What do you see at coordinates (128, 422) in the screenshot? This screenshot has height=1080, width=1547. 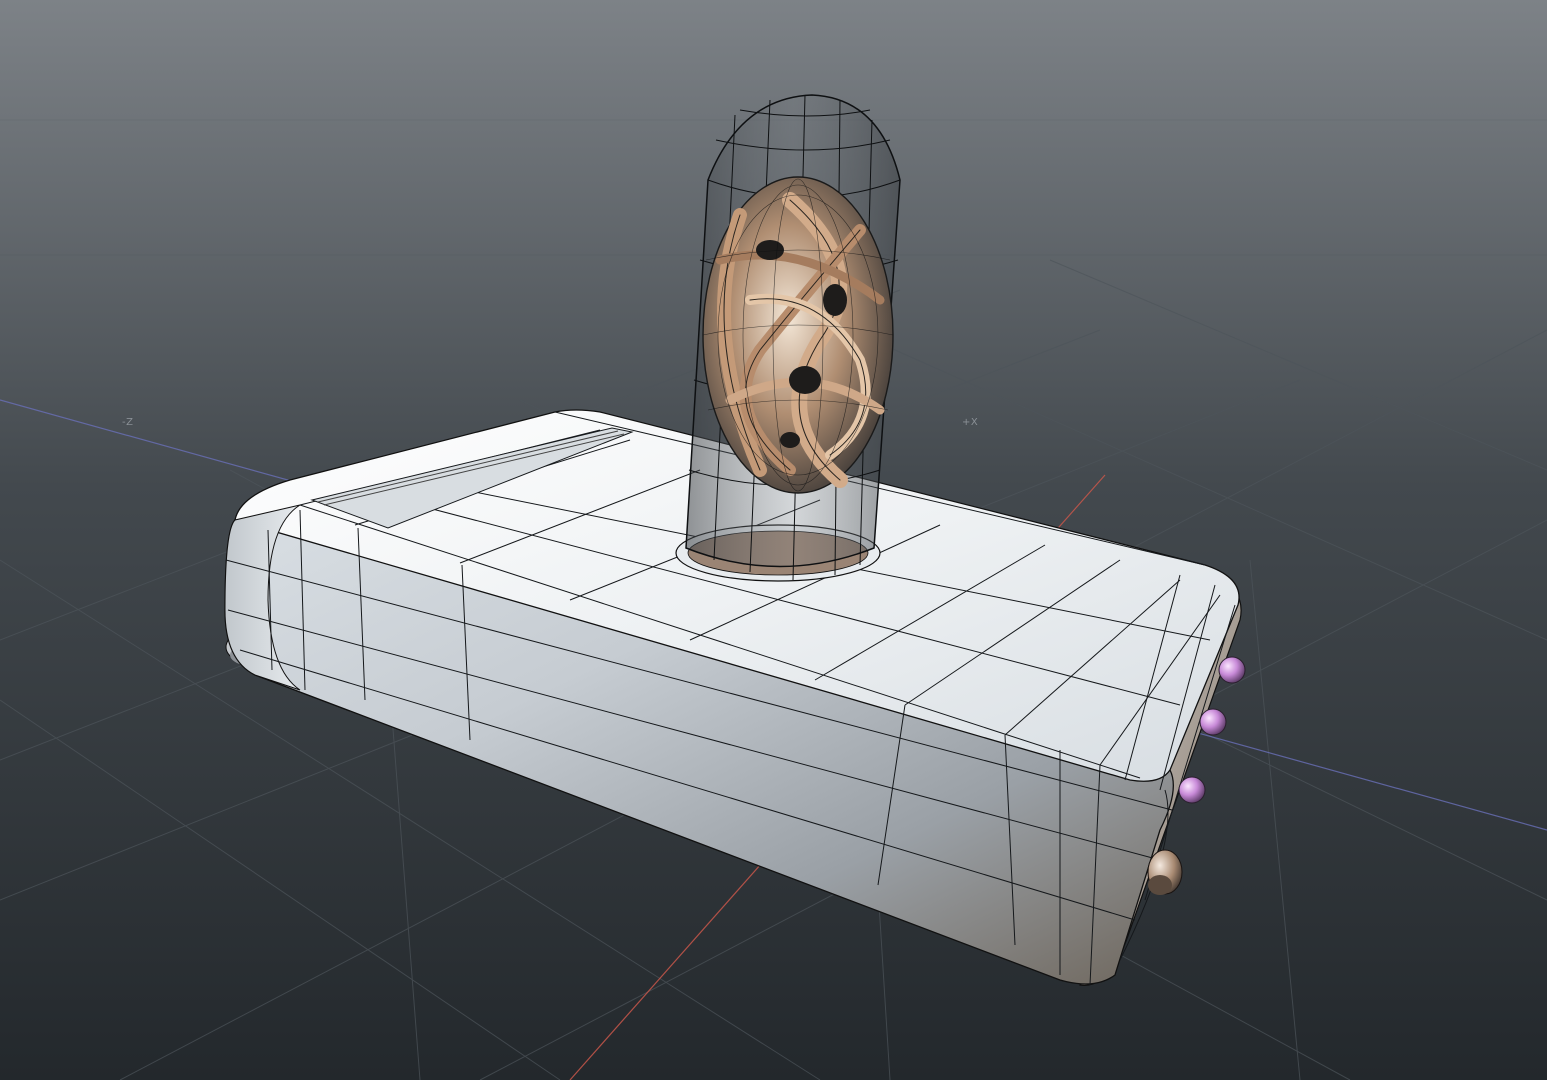 I see `axis-label-neg-z: -Z` at bounding box center [128, 422].